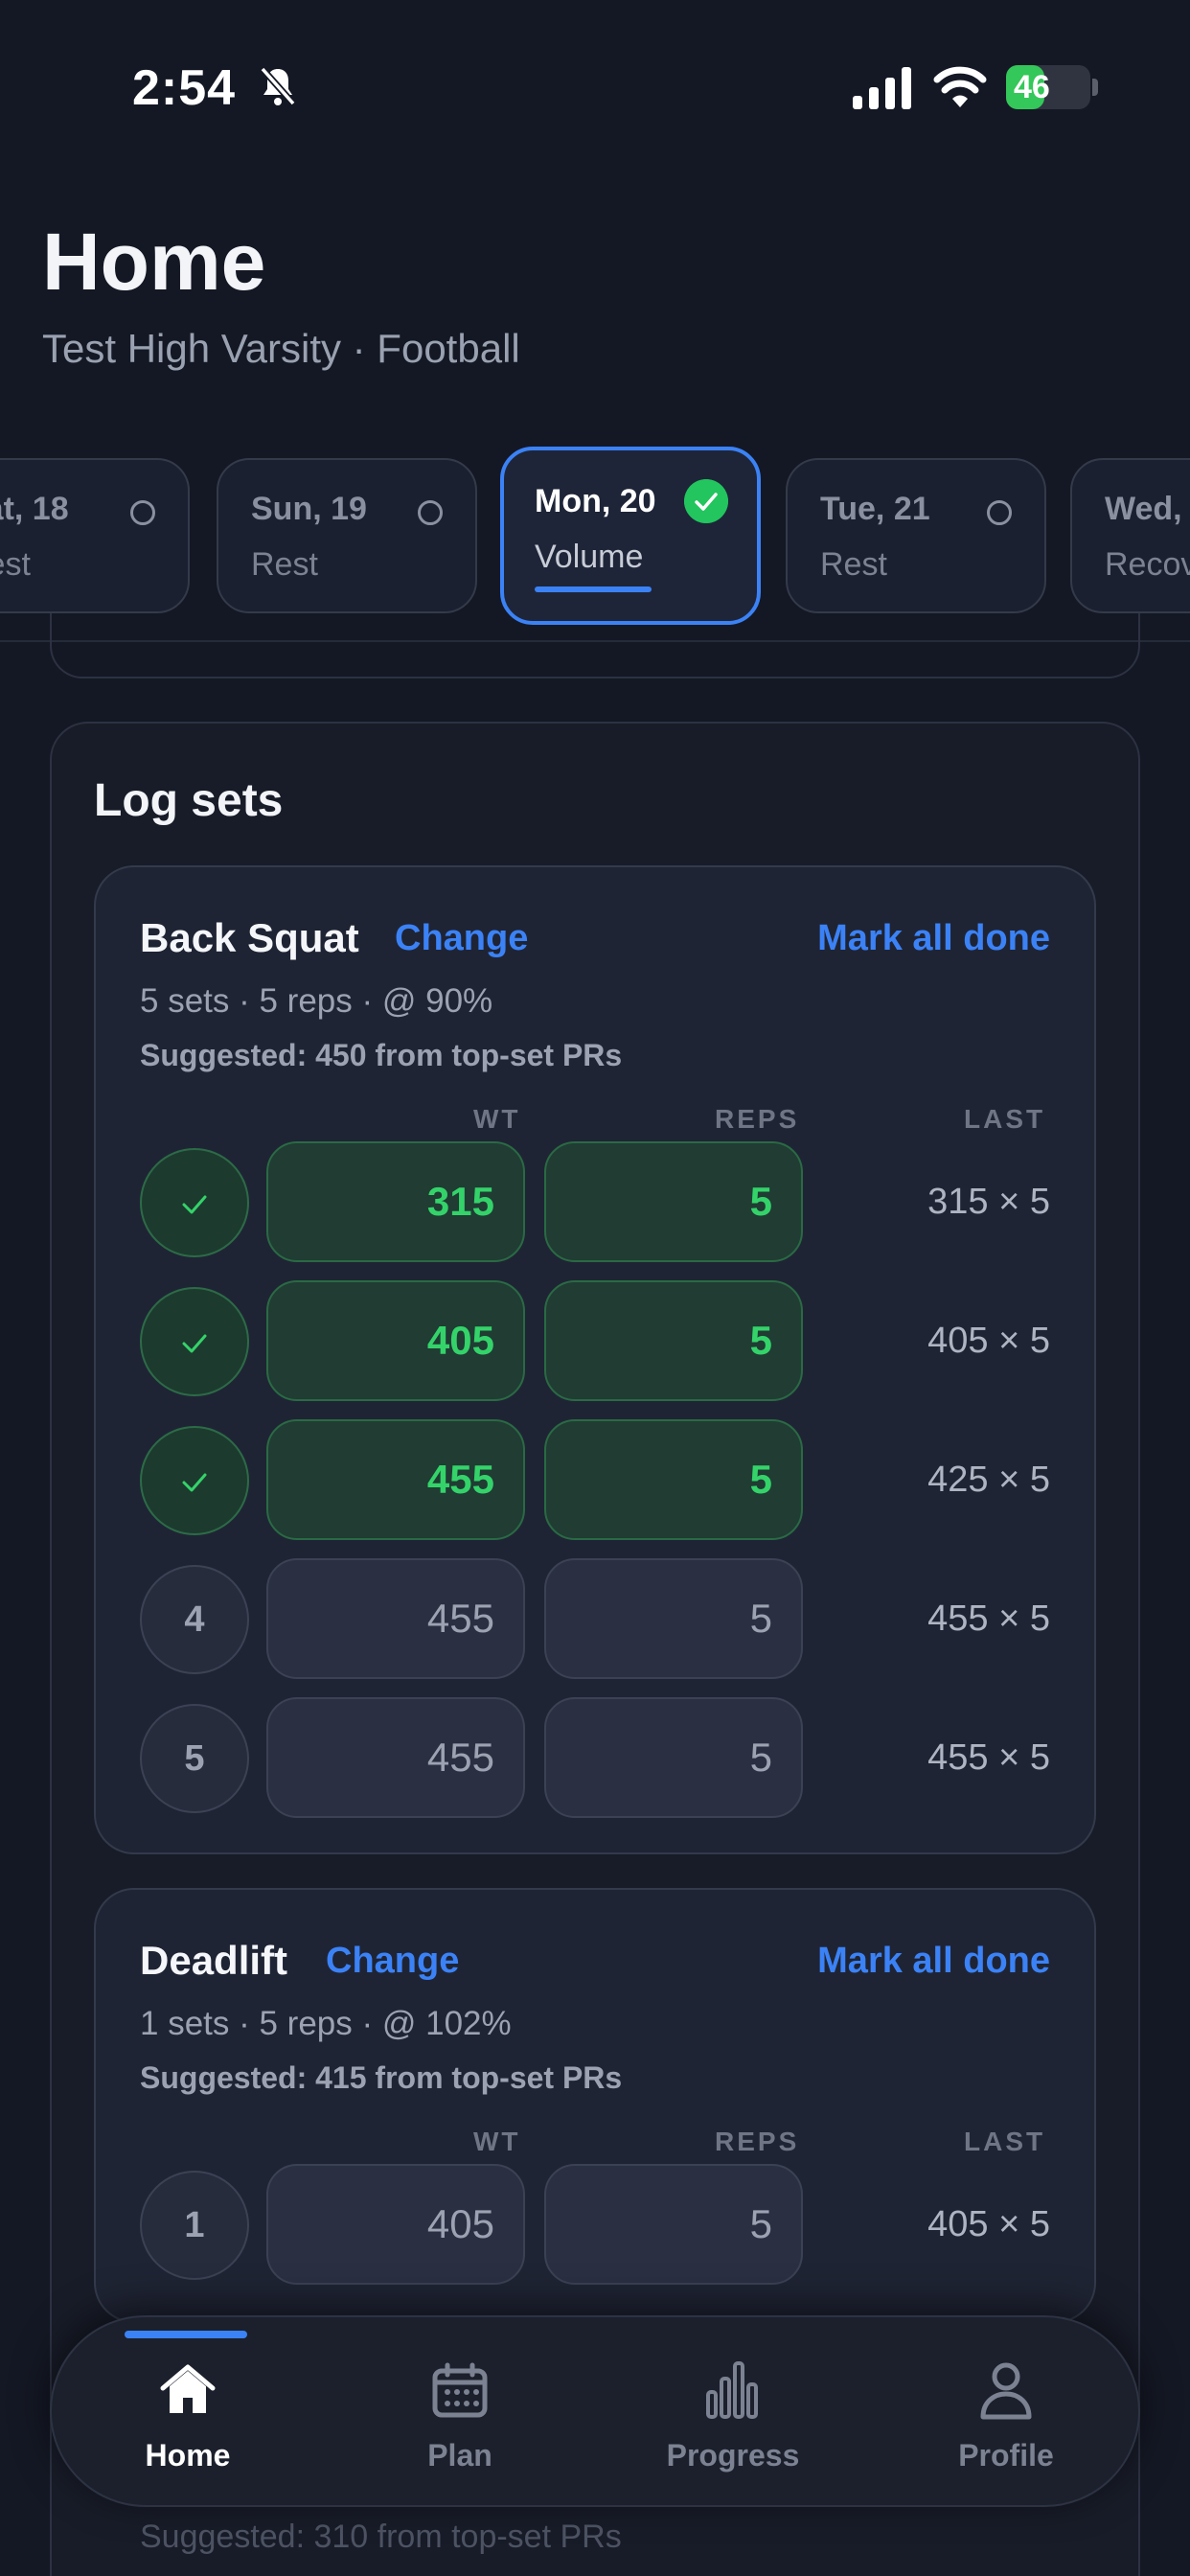 This screenshot has width=1190, height=2576. What do you see at coordinates (1147, 564) in the screenshot?
I see `day-label: Recovery` at bounding box center [1147, 564].